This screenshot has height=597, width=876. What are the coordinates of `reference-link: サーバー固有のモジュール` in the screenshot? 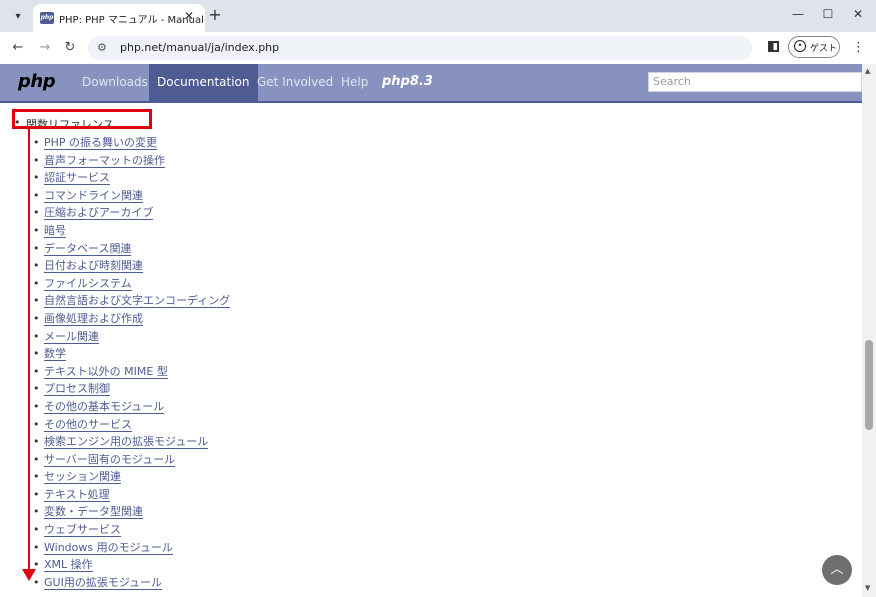 It's located at (110, 459).